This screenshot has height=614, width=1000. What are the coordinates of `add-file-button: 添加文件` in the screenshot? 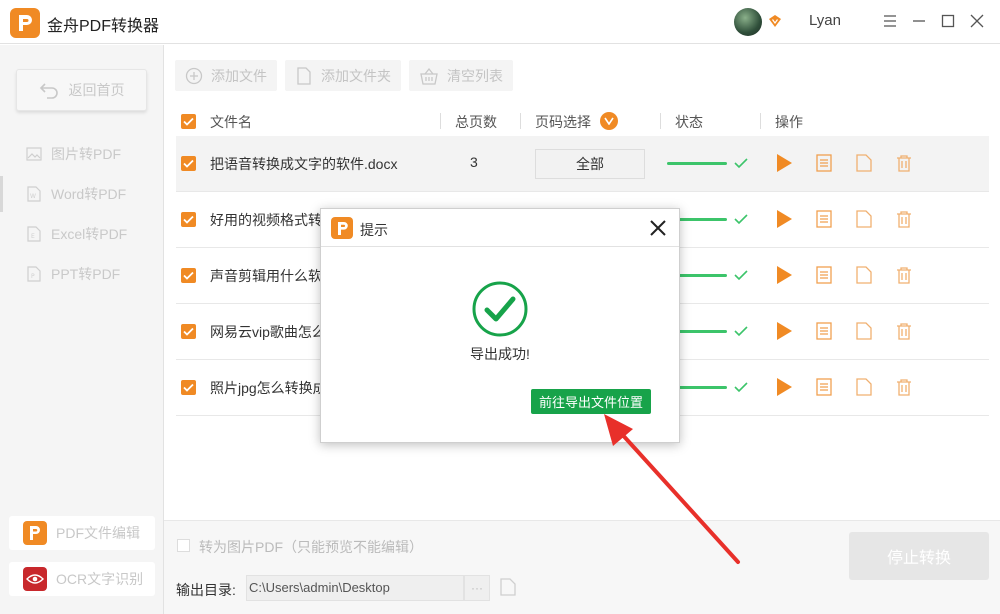 It's located at (226, 75).